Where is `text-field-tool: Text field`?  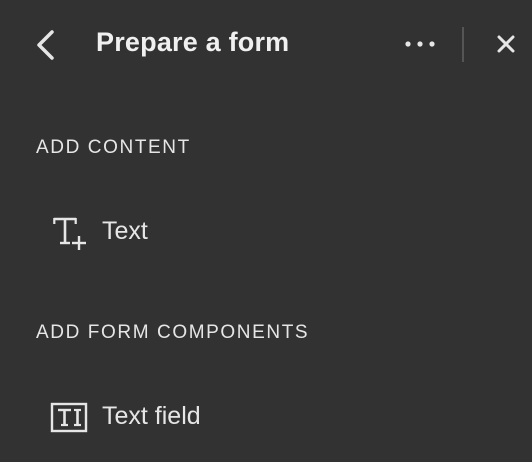
text-field-tool: Text field is located at coordinates (188, 416).